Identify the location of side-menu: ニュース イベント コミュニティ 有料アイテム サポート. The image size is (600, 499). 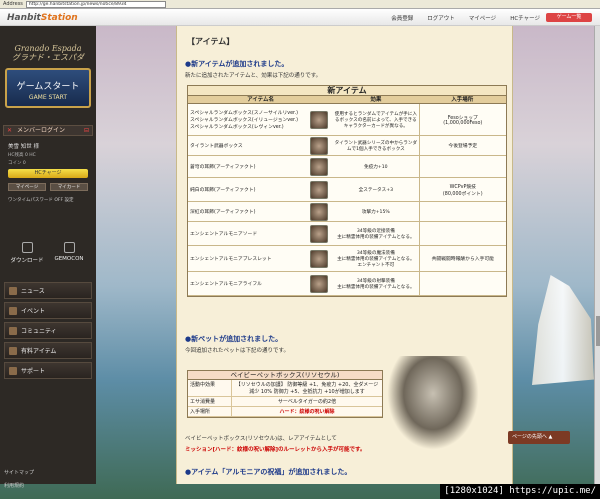
(48, 332).